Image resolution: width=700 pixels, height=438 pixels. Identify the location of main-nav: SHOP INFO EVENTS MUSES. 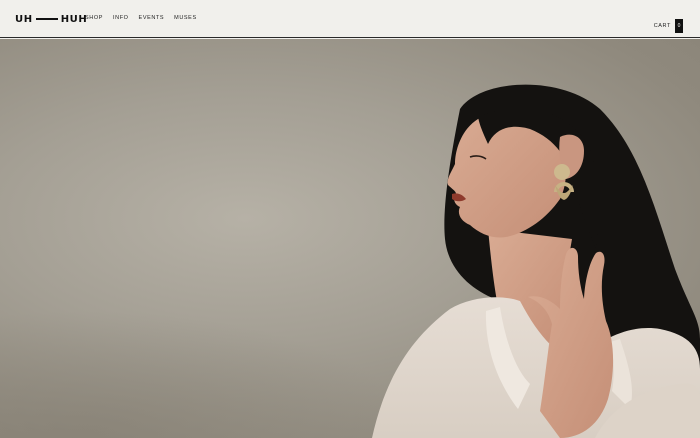
(141, 18).